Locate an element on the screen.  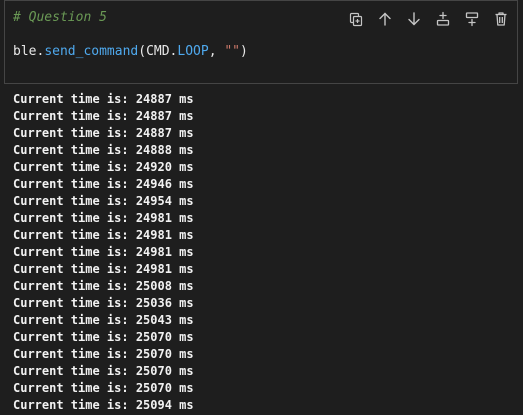
code-arg-object: CMD is located at coordinates (158, 51).